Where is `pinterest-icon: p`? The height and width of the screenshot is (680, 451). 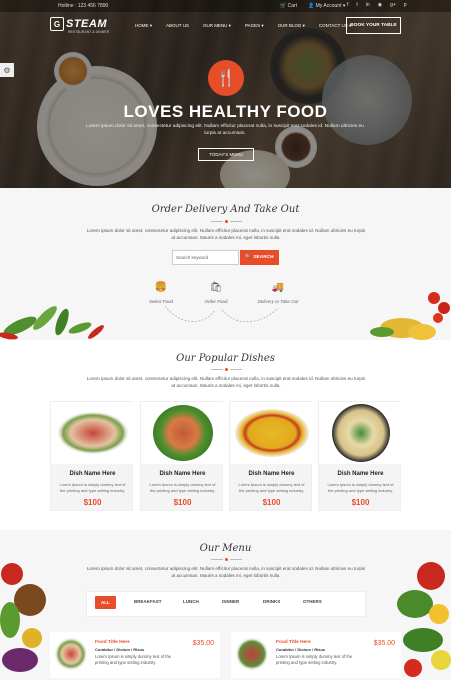
pinterest-icon: p is located at coordinates (405, 5).